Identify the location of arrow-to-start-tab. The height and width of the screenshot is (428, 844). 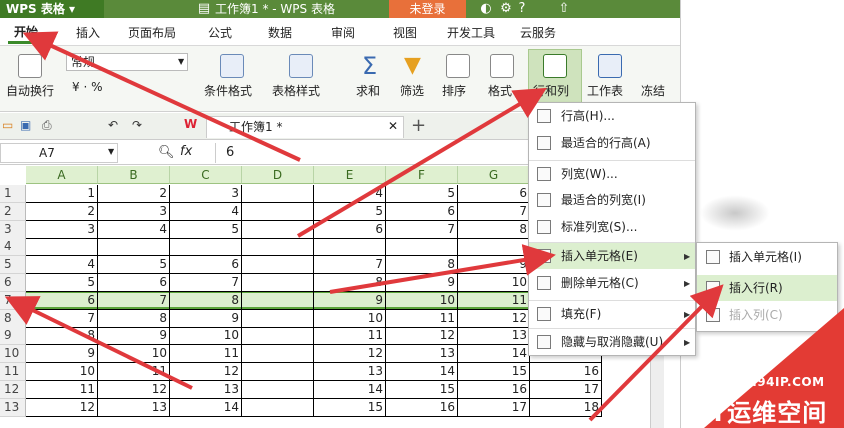
(161, 96).